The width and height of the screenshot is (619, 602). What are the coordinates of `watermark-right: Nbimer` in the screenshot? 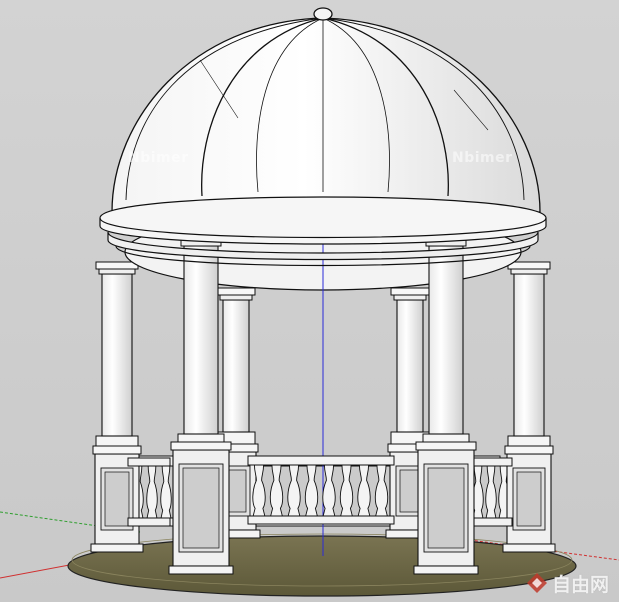 It's located at (482, 158).